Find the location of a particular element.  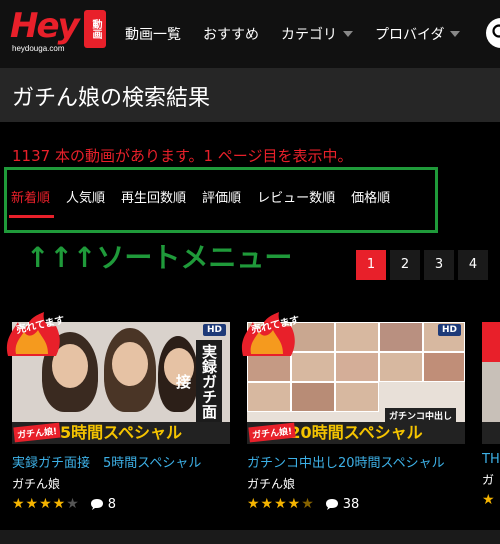

page-button-4: 4 is located at coordinates (473, 265).